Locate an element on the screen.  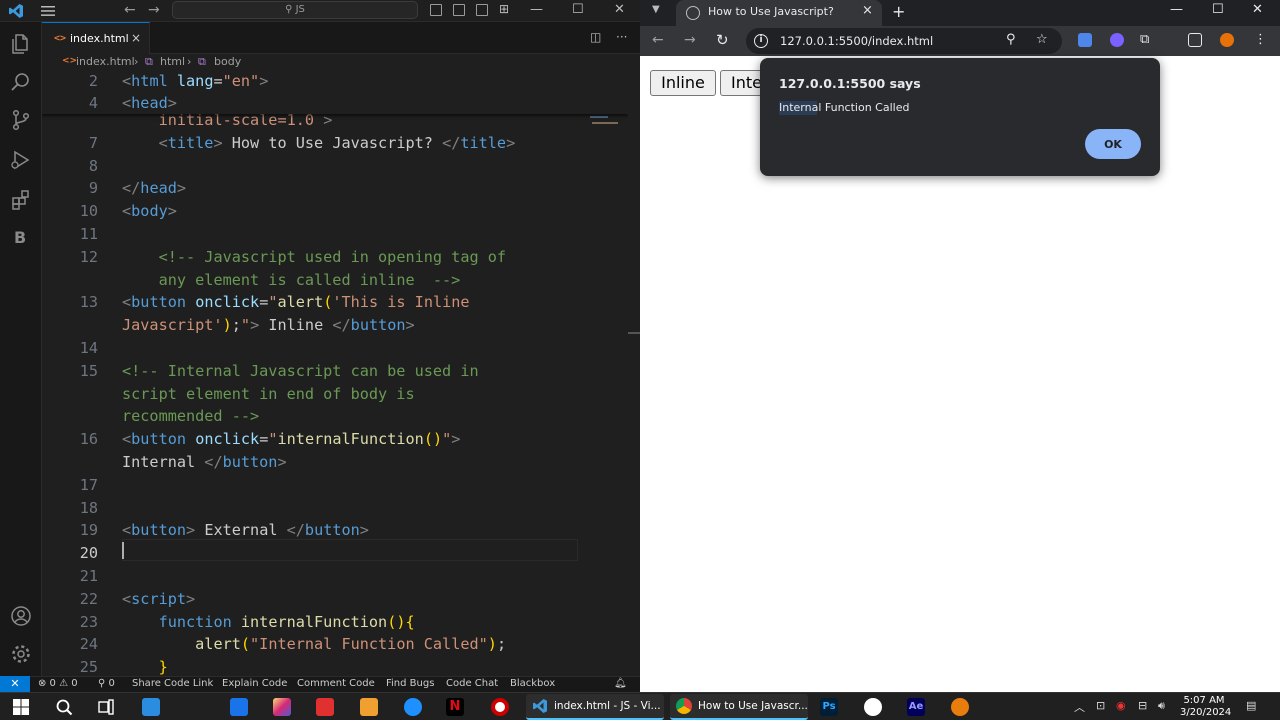
run-debug-icon is located at coordinates (21, 160).